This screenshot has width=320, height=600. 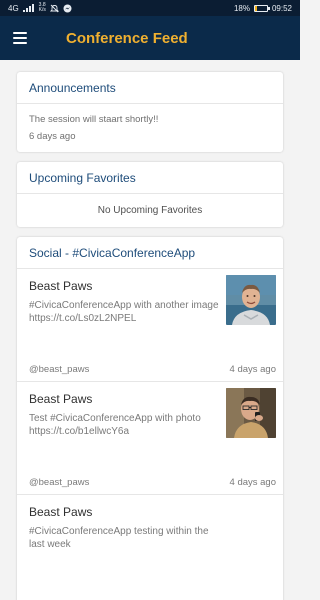 I want to click on app-bar: Conference Feed, so click(x=150, y=38).